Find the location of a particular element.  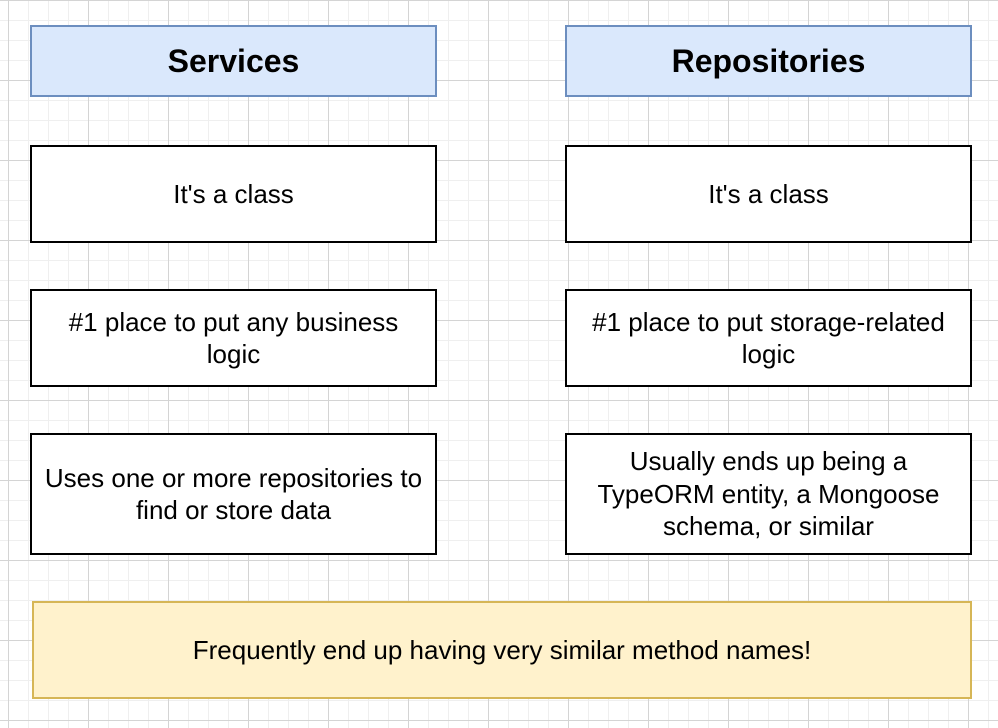

services-header: Services is located at coordinates (233, 61).